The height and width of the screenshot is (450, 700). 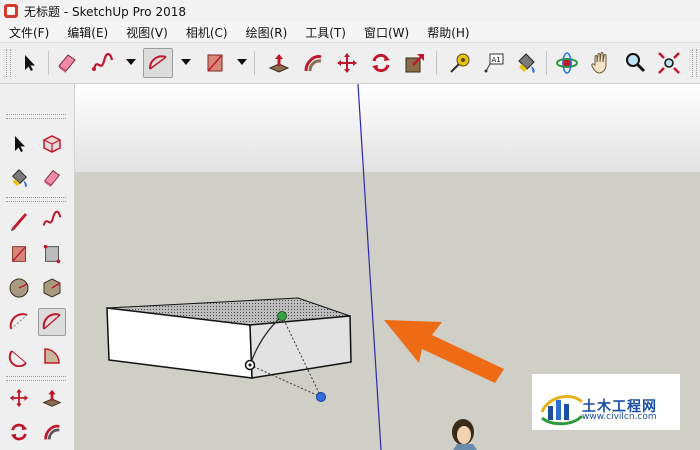 I want to click on rectangle-tool-button, so click(x=215, y=63).